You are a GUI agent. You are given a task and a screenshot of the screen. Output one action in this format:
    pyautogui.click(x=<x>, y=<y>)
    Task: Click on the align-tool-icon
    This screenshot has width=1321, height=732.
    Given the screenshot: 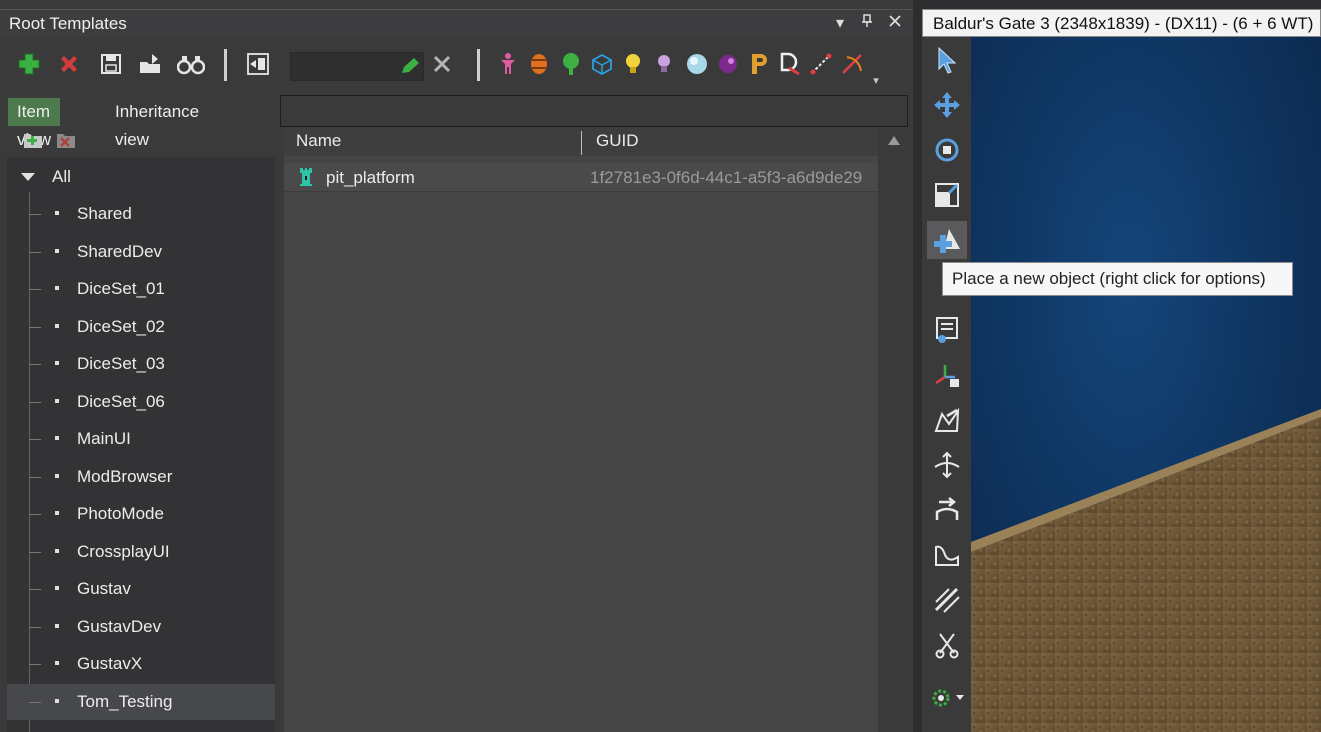 What is the action you would take?
    pyautogui.click(x=947, y=510)
    